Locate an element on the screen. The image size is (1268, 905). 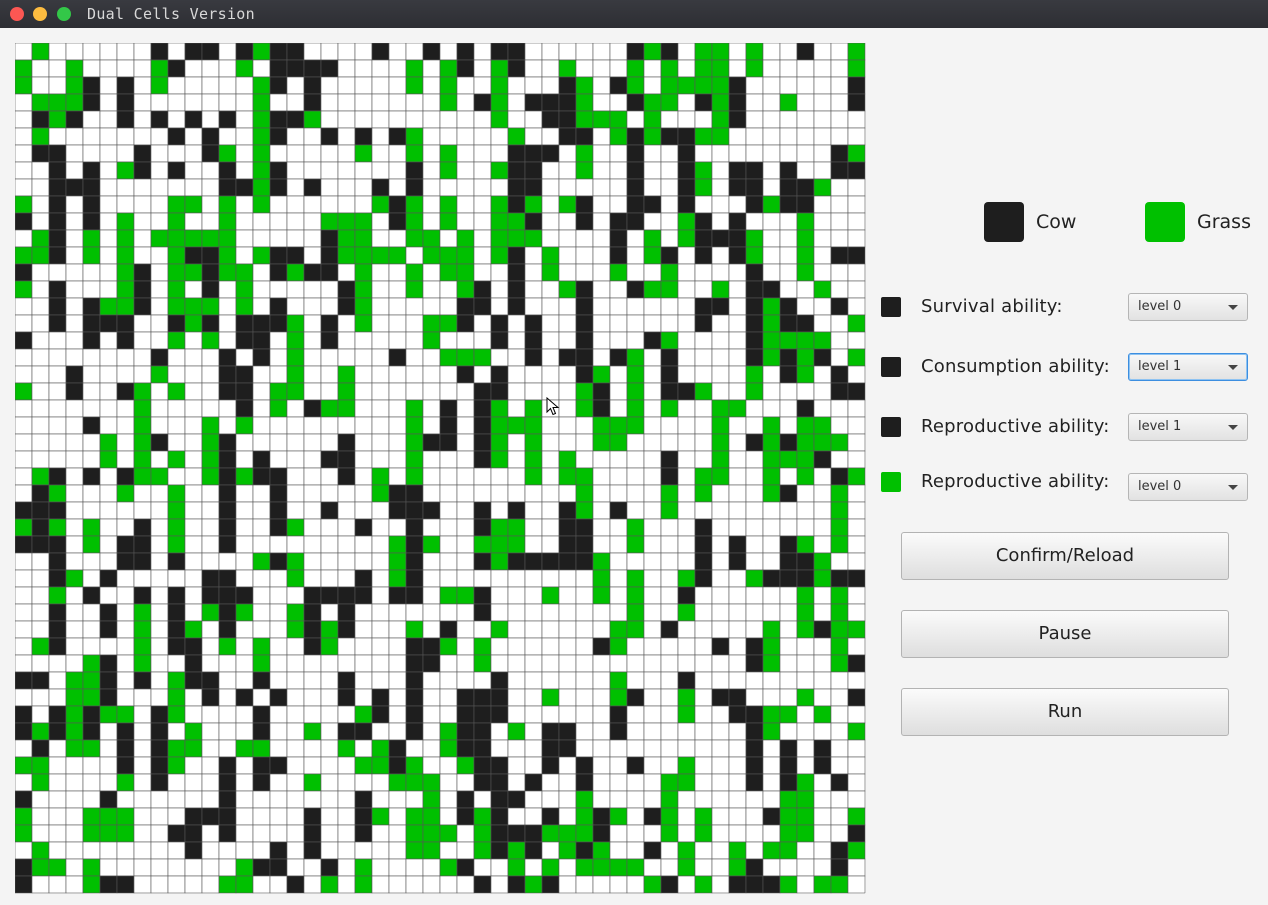
close-window-button is located at coordinates (17, 14).